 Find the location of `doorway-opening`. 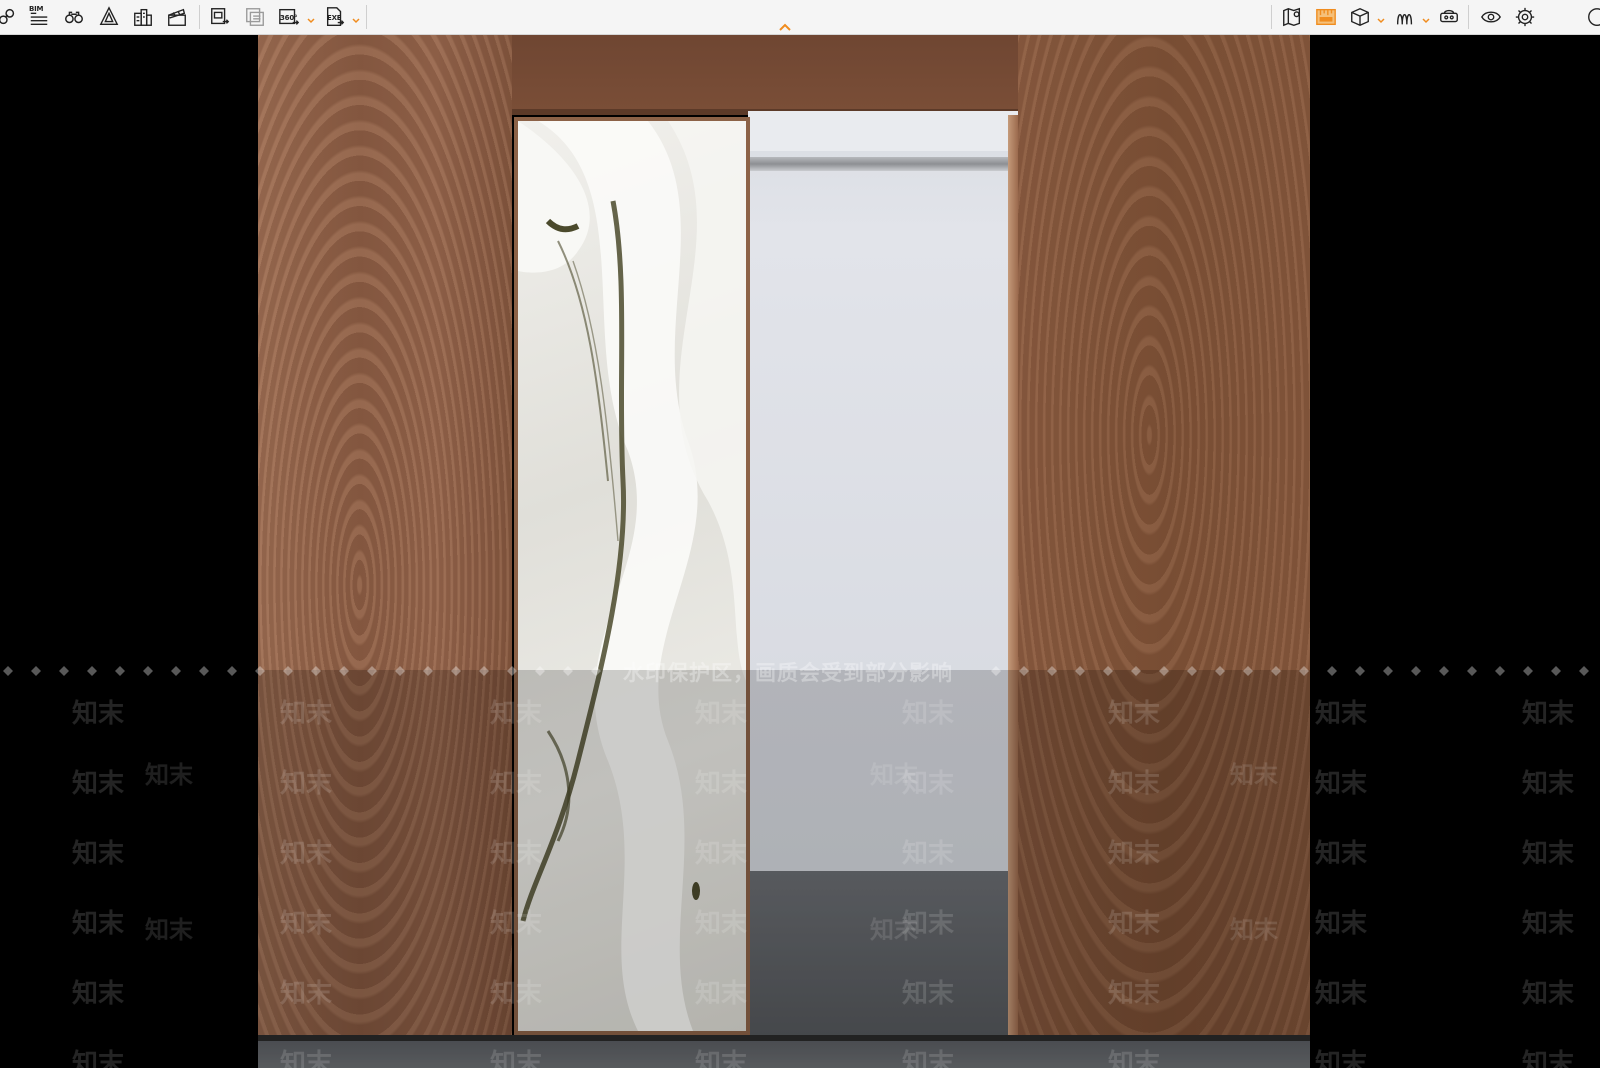

doorway-opening is located at coordinates (883, 573).